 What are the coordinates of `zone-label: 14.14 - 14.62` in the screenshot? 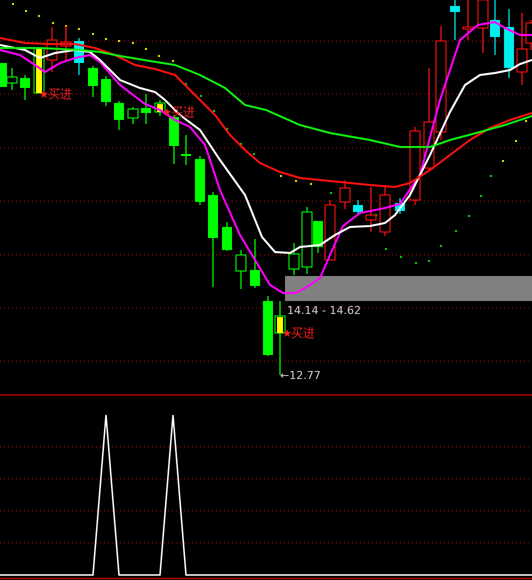 It's located at (324, 310).